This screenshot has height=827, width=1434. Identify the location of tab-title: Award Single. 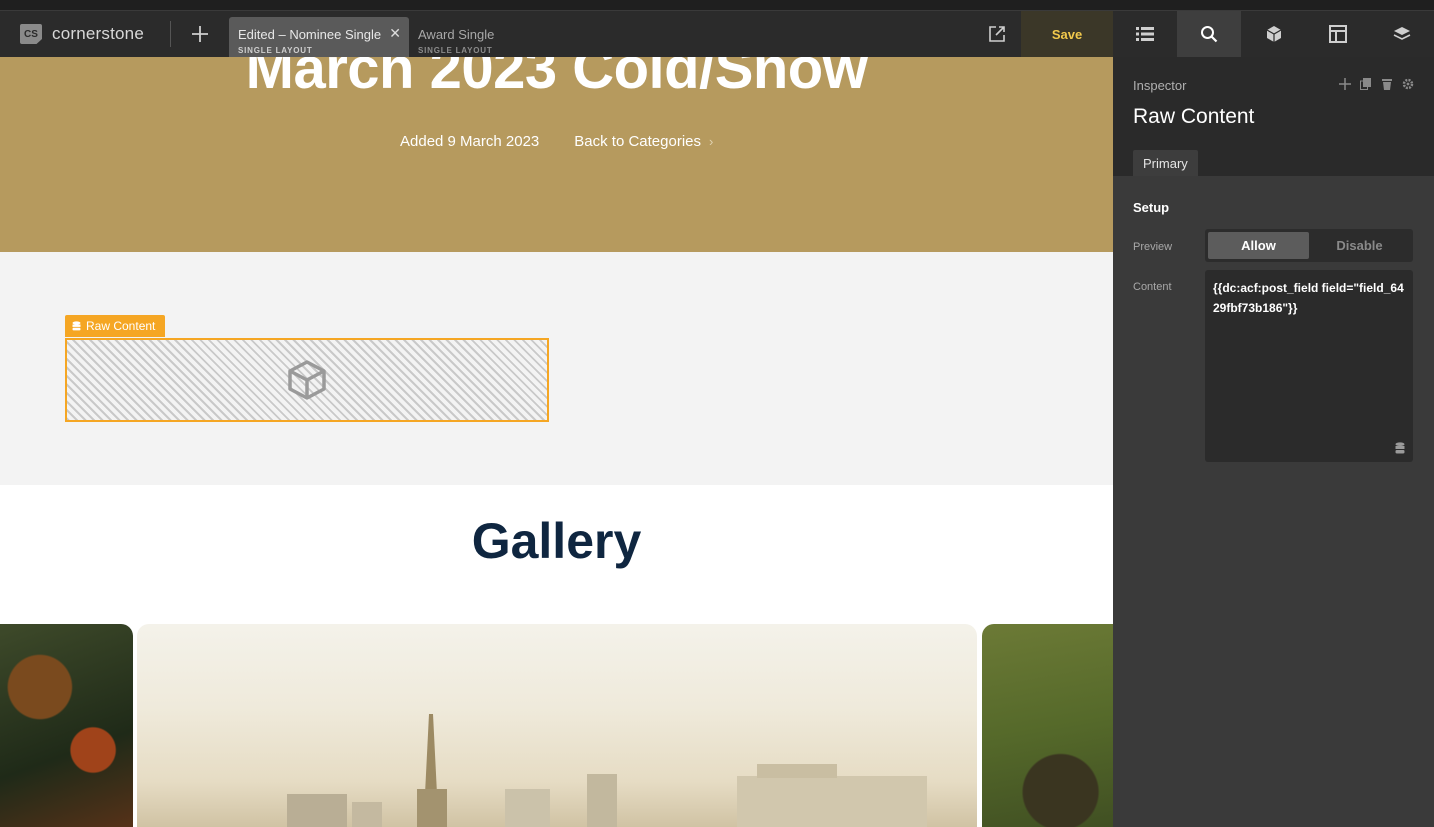
(456, 34).